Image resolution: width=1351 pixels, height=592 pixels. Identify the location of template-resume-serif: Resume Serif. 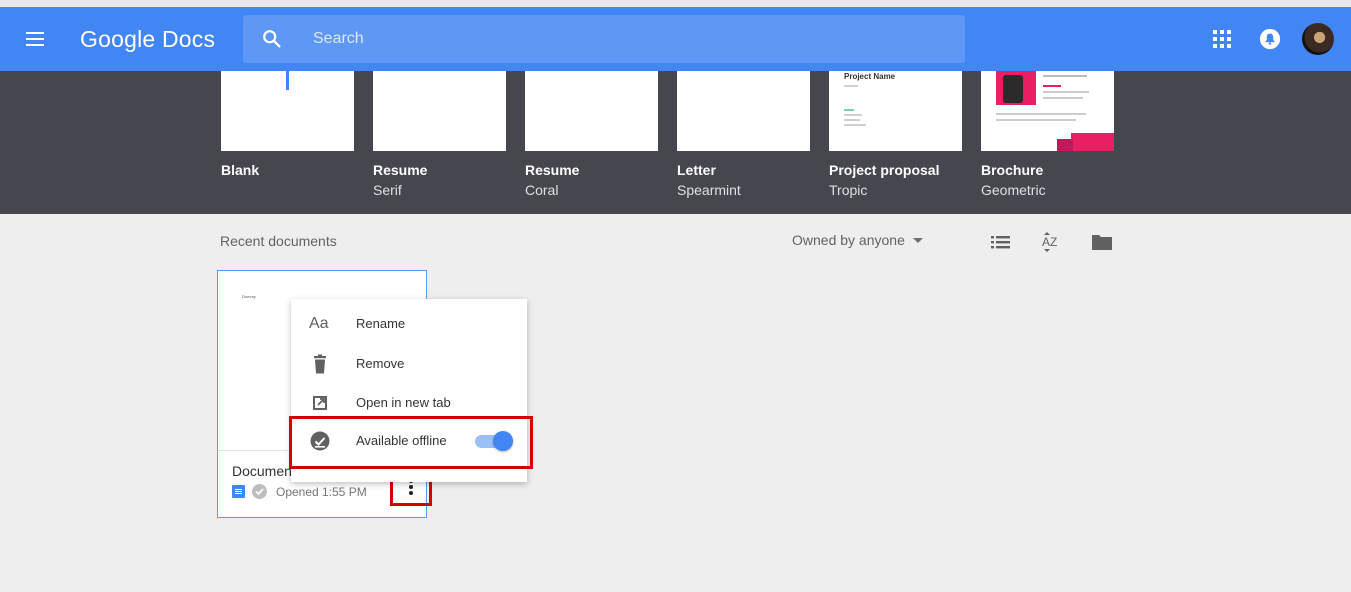
(439, 134).